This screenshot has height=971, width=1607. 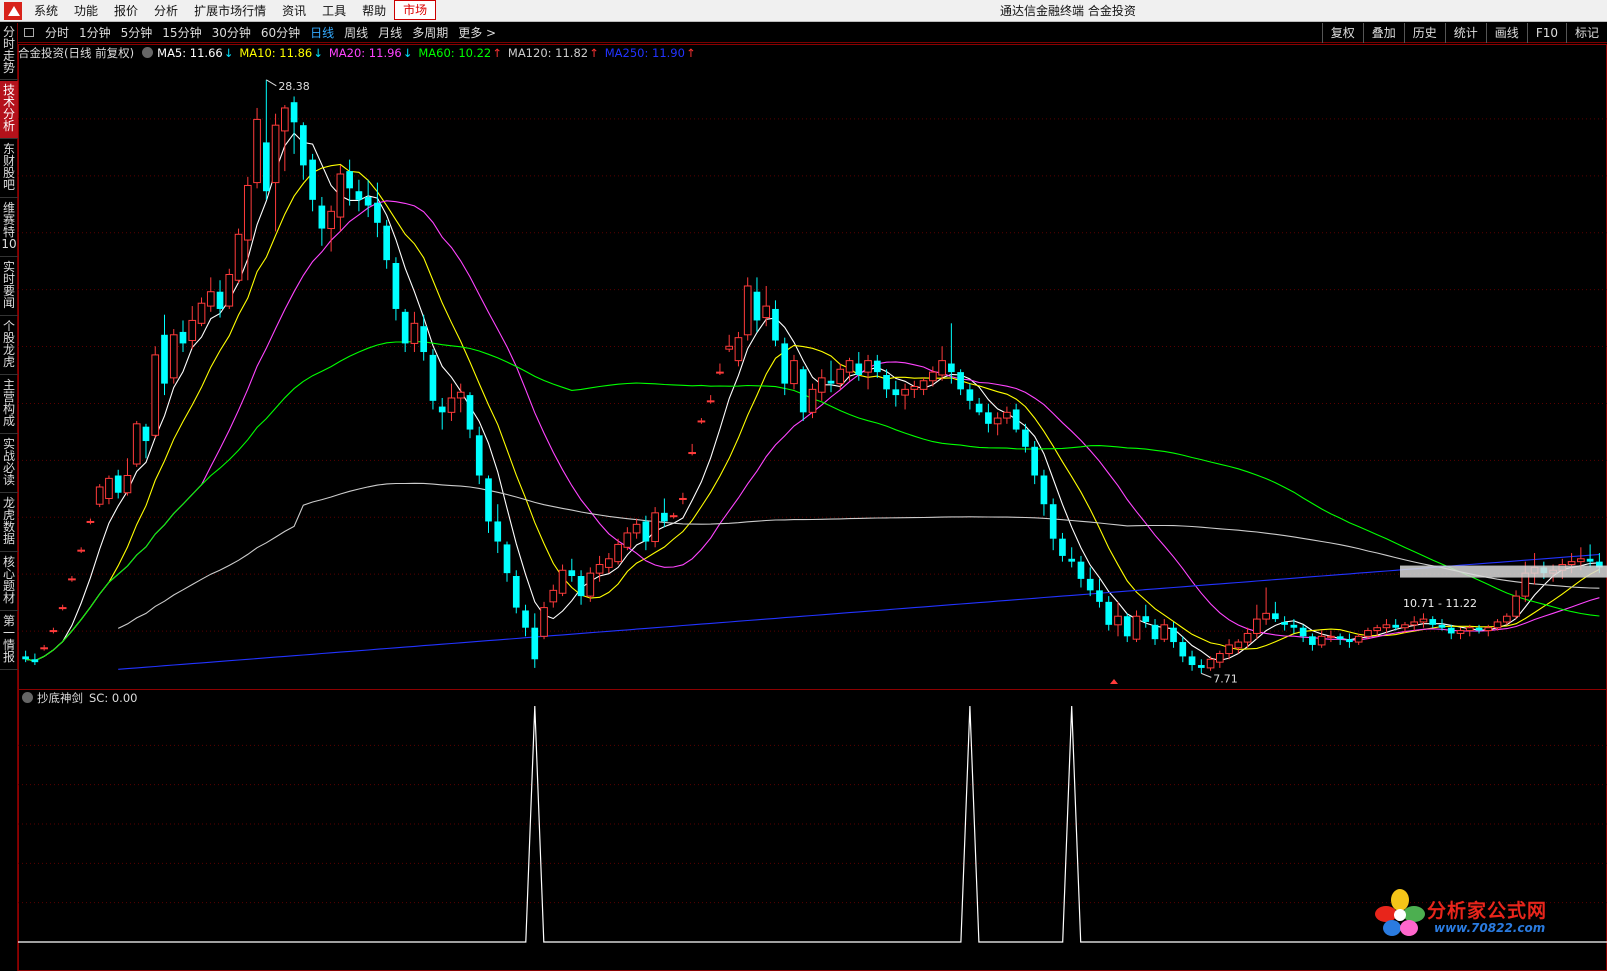 What do you see at coordinates (356, 33) in the screenshot?
I see `period-tab-7: 周线` at bounding box center [356, 33].